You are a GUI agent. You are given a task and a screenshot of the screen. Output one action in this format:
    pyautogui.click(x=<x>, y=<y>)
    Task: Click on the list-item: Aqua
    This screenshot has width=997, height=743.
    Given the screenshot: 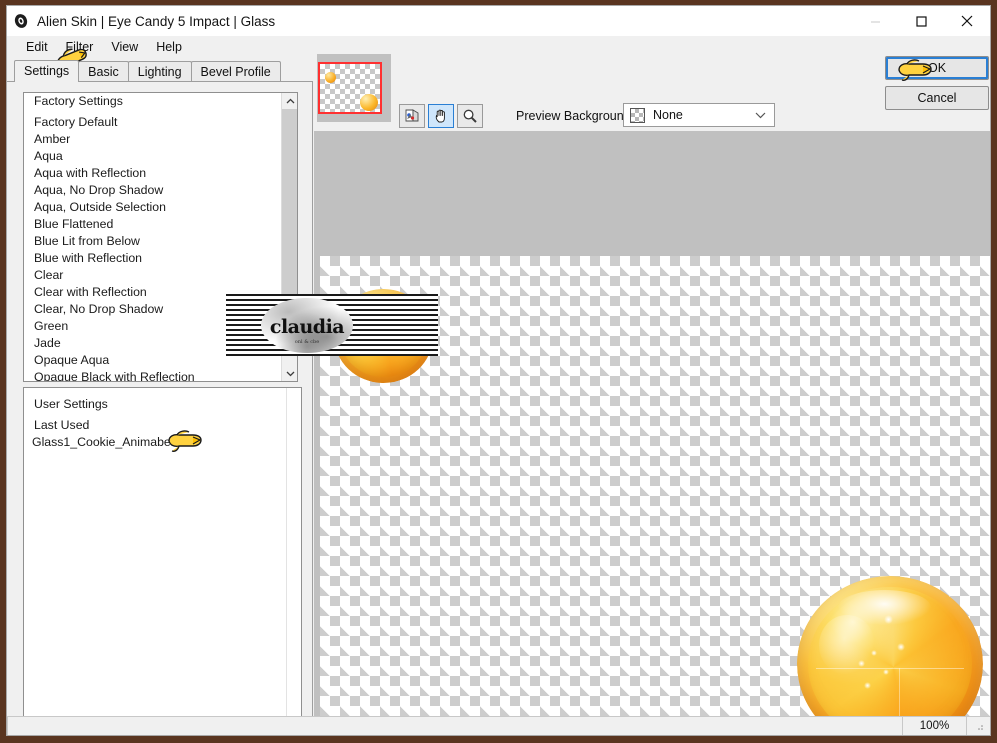 What is the action you would take?
    pyautogui.click(x=153, y=156)
    